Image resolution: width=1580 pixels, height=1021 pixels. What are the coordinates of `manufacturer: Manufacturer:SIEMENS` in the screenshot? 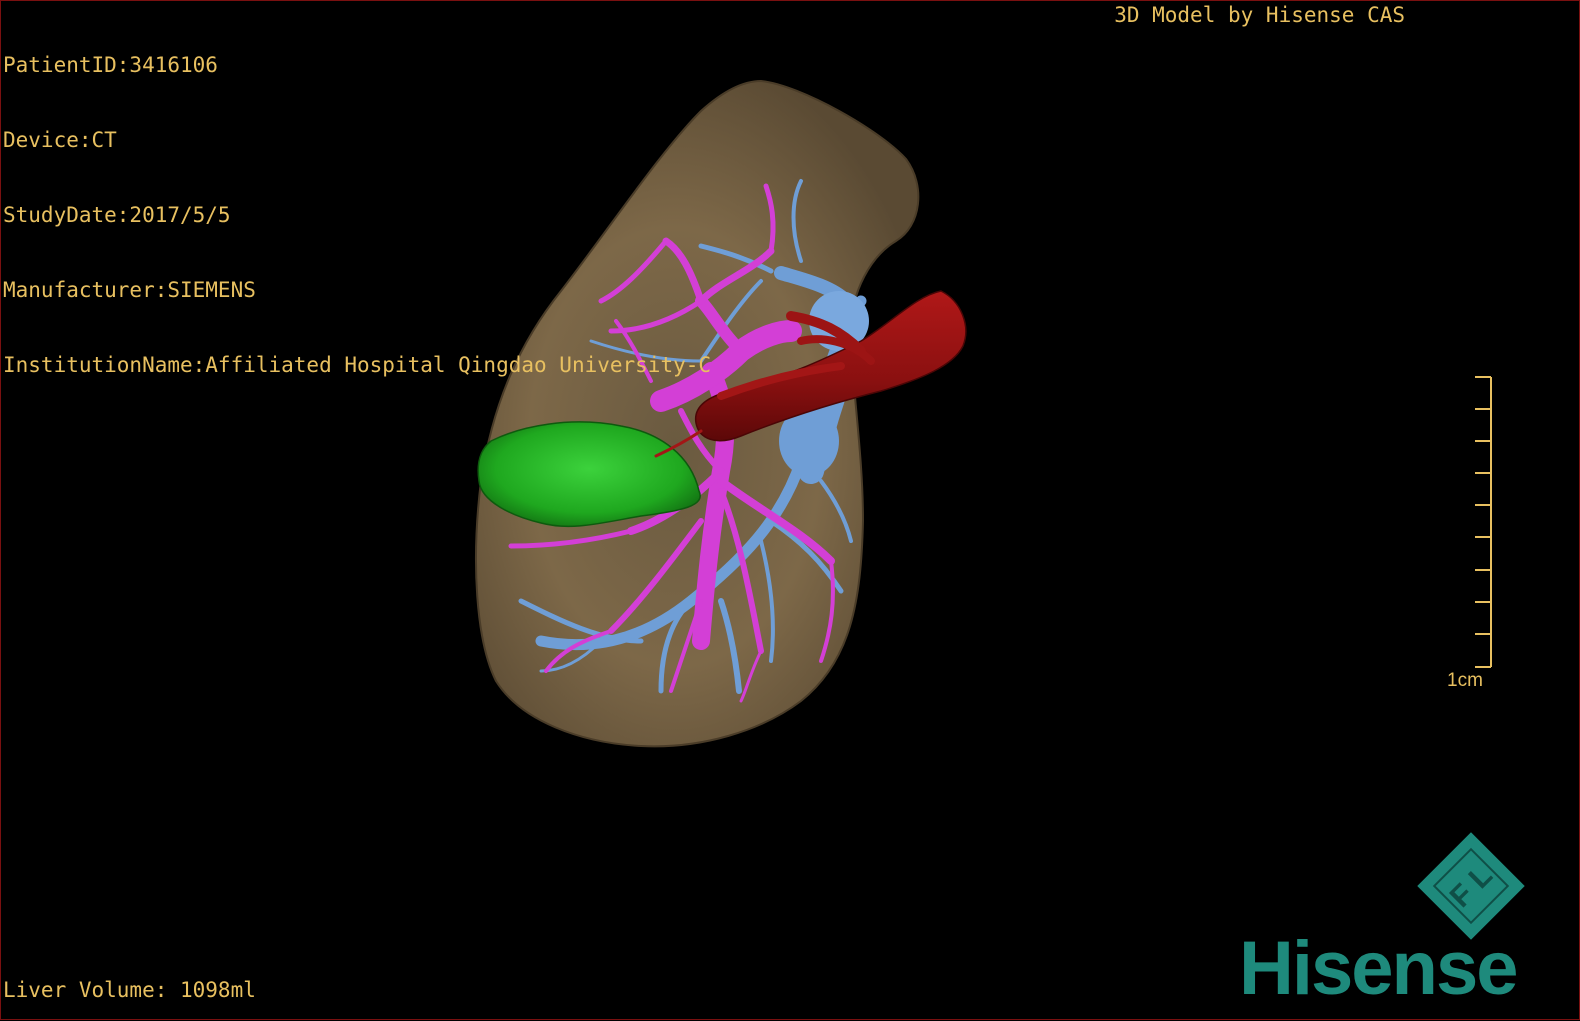 It's located at (129, 290).